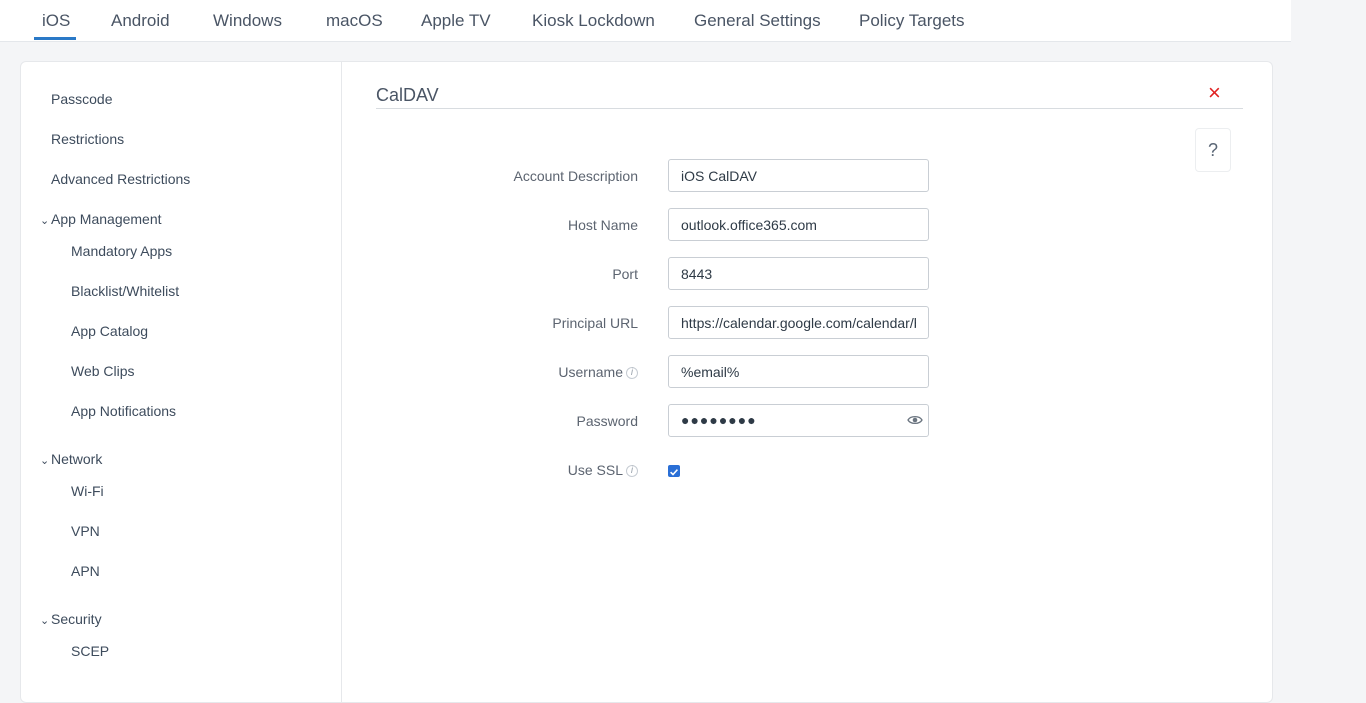  I want to click on sidebar-group-network: ⌄ Network, so click(71, 459).